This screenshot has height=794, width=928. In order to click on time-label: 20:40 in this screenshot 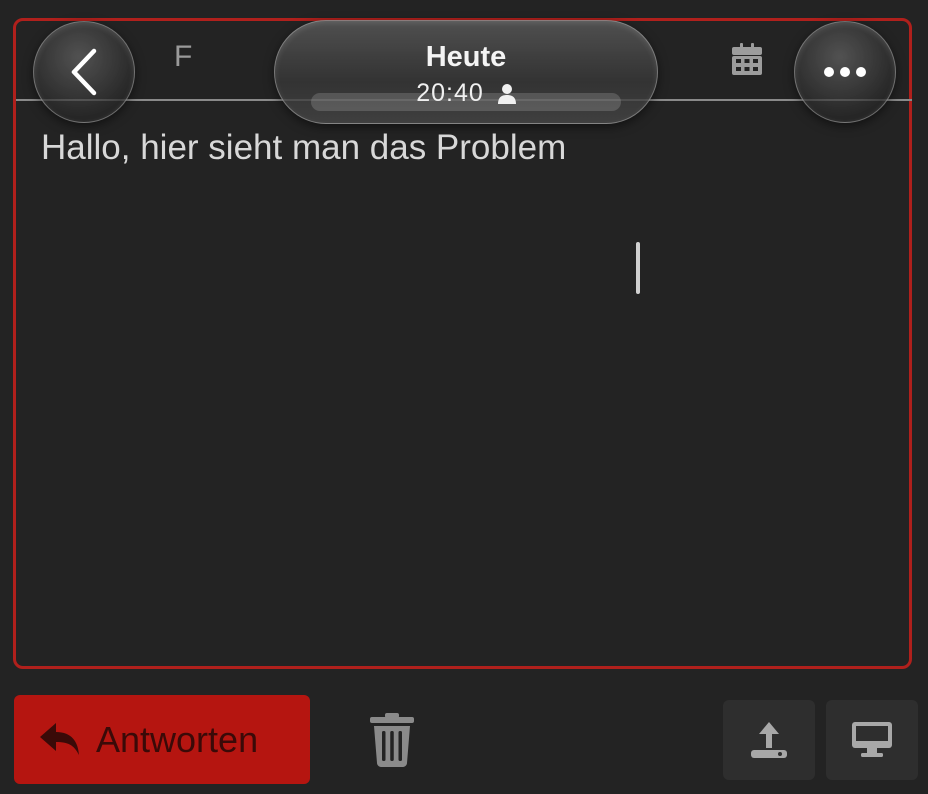, I will do `click(450, 93)`.